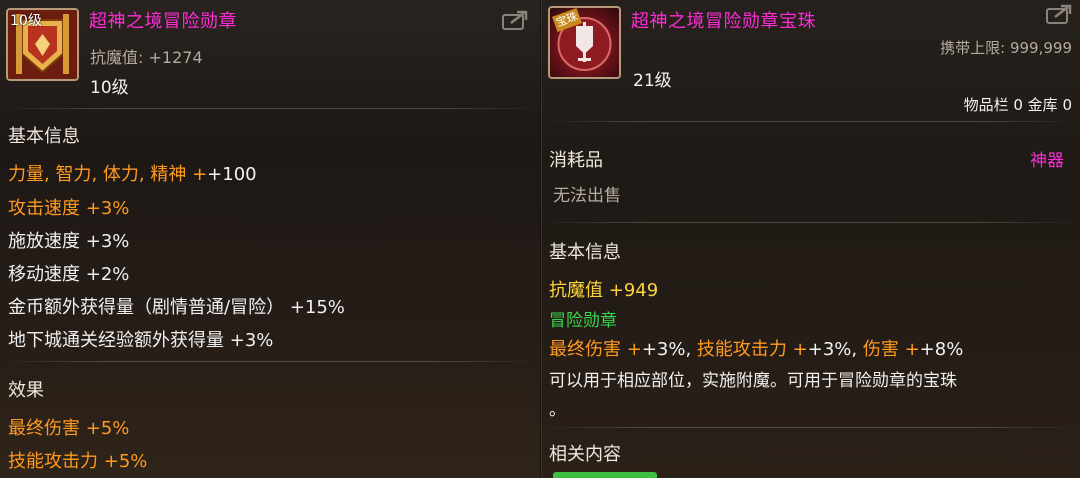  I want to click on stat-label: 地下城通关经验额外获得量, so click(116, 340).